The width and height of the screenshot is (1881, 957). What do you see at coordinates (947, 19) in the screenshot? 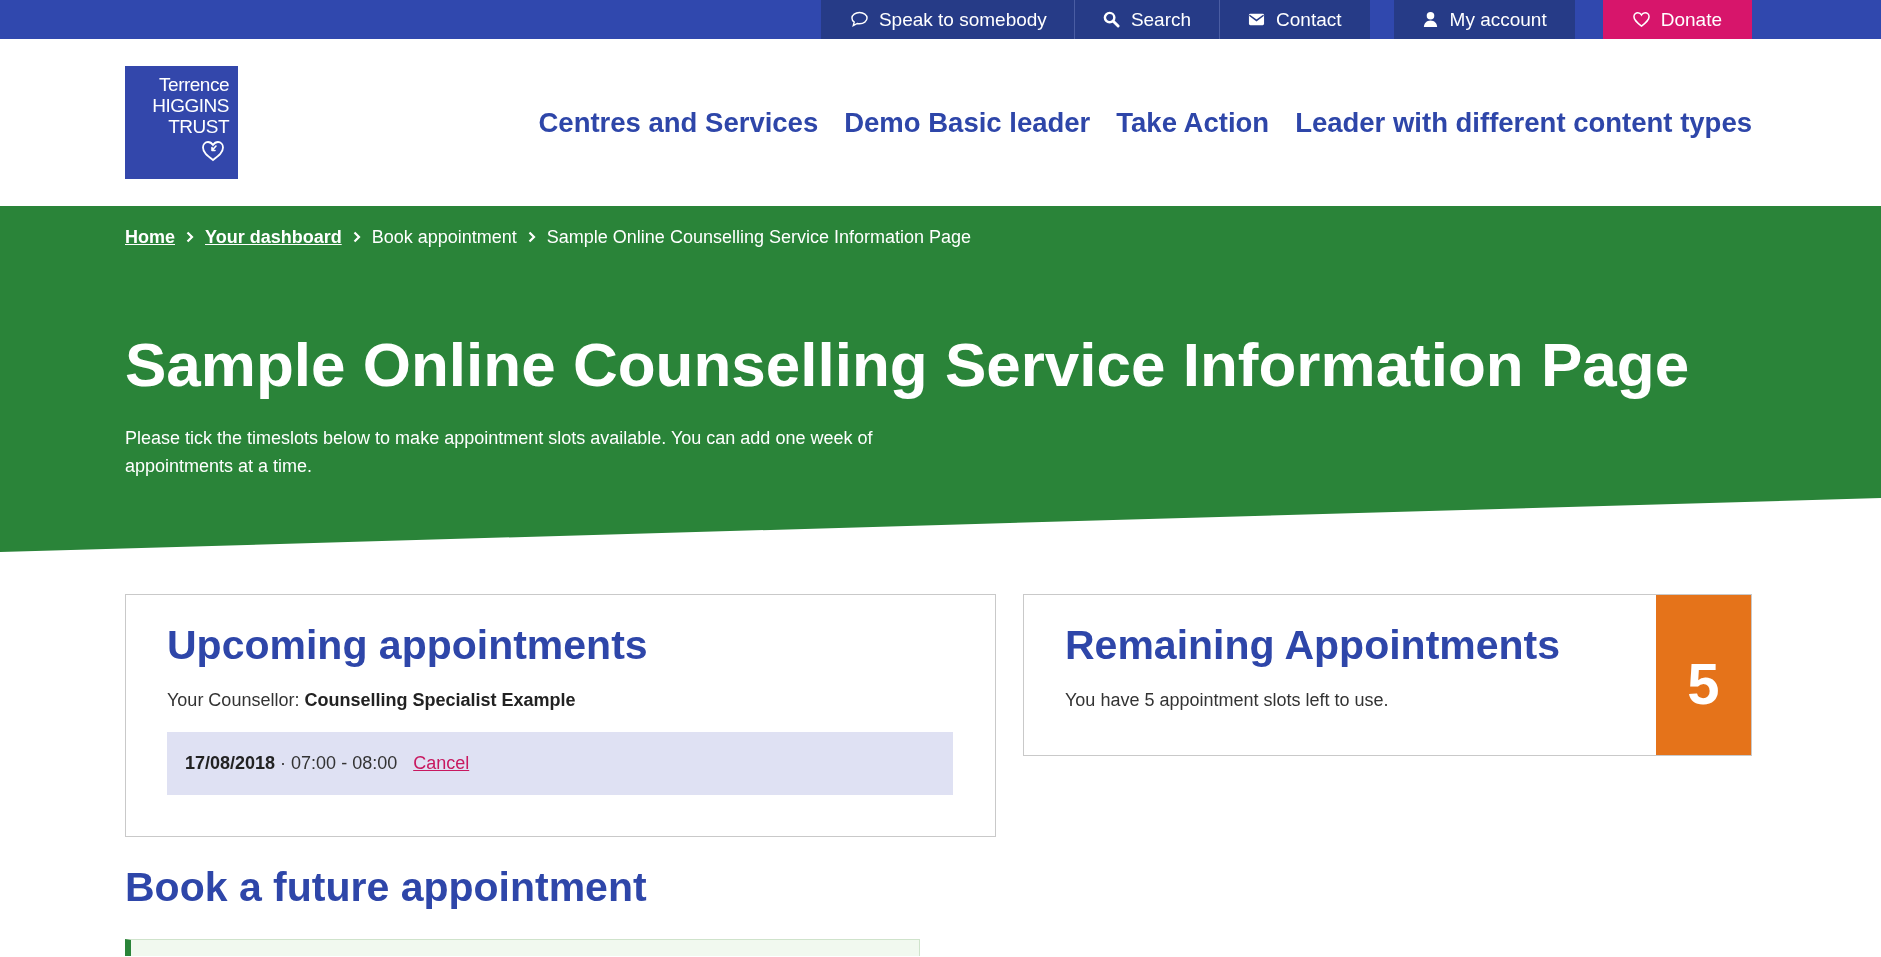
I see `utility-link: Speak to somebody` at bounding box center [947, 19].